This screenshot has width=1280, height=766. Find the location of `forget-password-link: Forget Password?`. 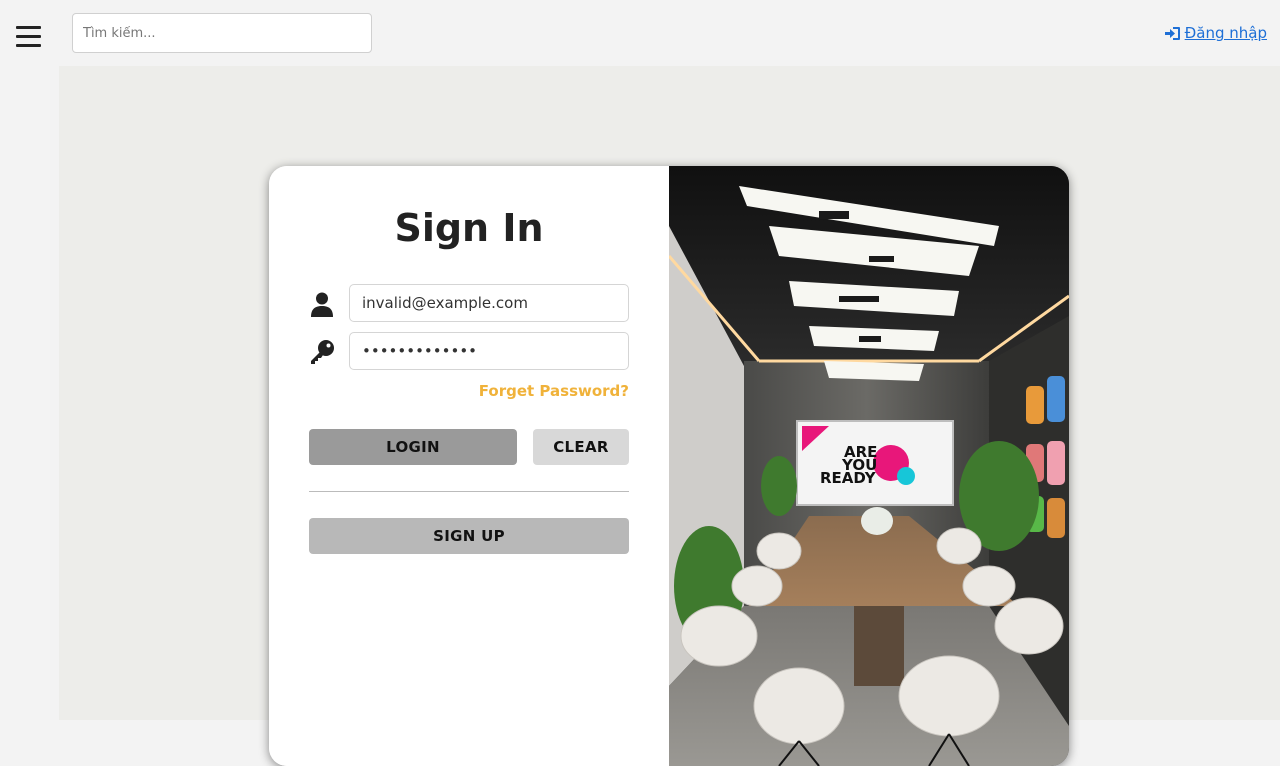

forget-password-link: Forget Password? is located at coordinates (554, 391).